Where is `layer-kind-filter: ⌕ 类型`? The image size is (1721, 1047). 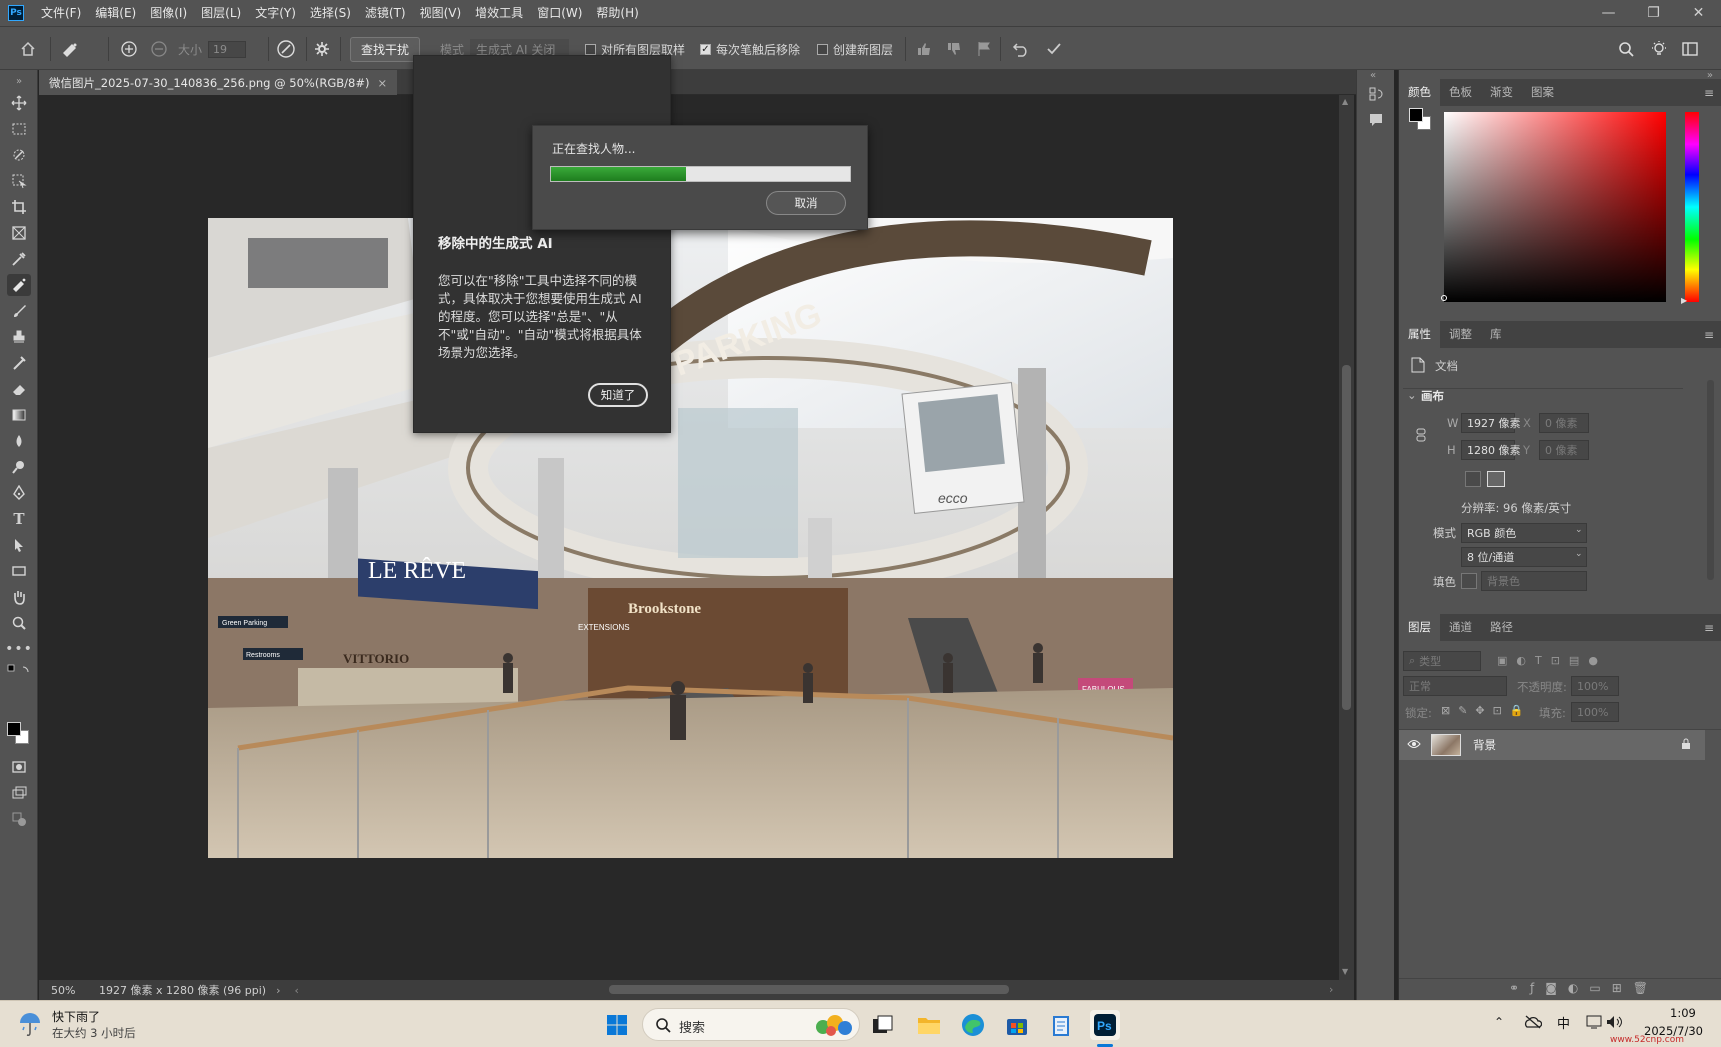
layer-kind-filter: ⌕ 类型 is located at coordinates (1442, 661).